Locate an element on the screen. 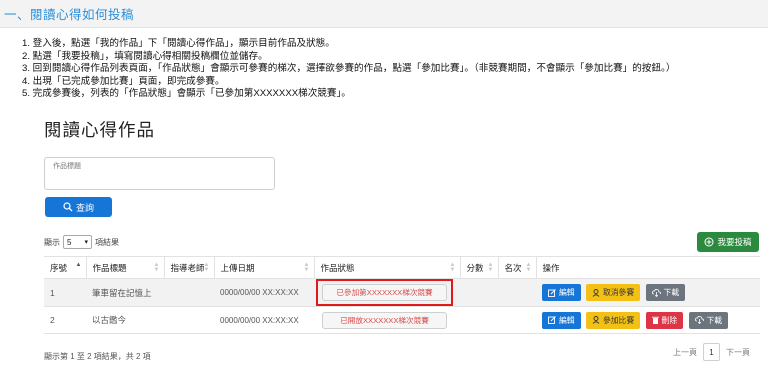  search-input: 作品標題 is located at coordinates (159, 173).